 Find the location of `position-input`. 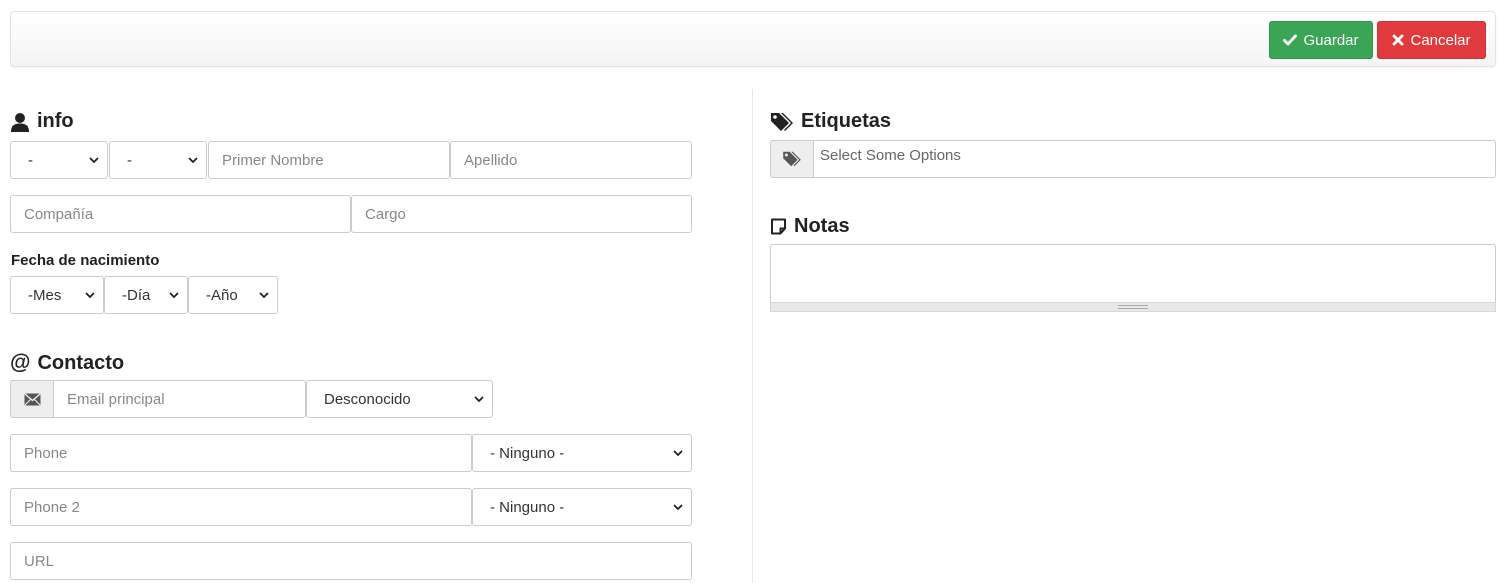

position-input is located at coordinates (521, 214).